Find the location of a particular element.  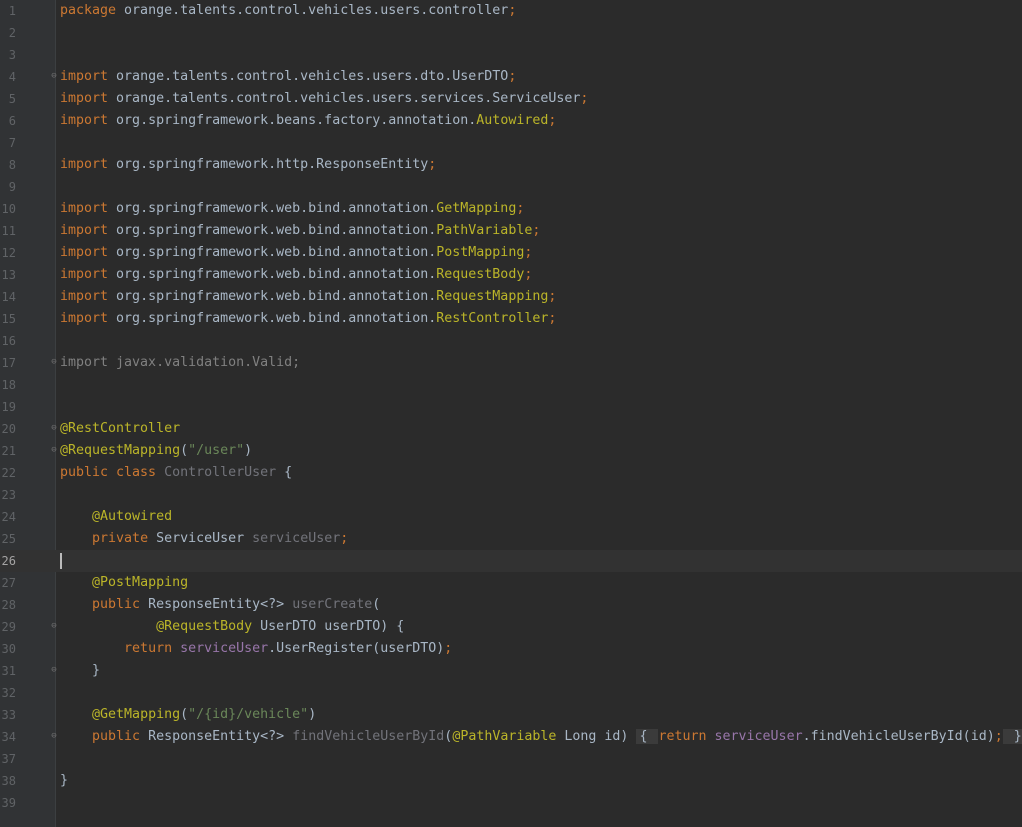

code-line: 38} is located at coordinates (511, 781).